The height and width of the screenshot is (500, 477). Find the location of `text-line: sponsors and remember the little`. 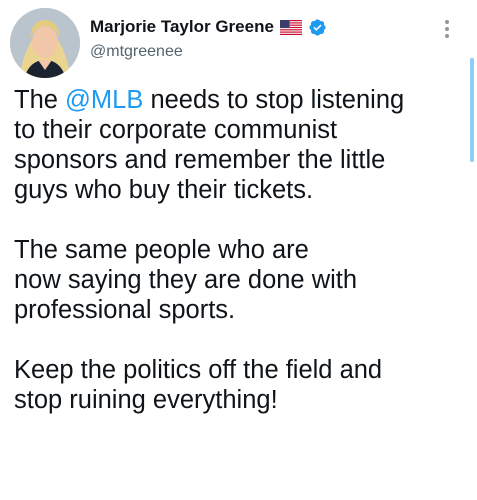

text-line: sponsors and remember the little is located at coordinates (200, 160).